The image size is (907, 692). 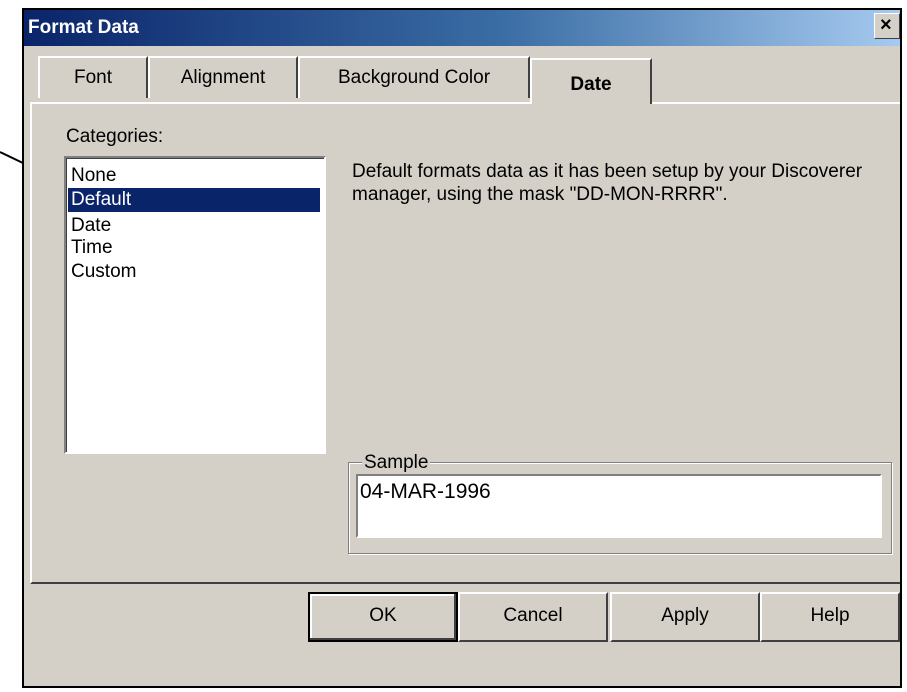 I want to click on tab-background-color: Background Color, so click(x=414, y=77).